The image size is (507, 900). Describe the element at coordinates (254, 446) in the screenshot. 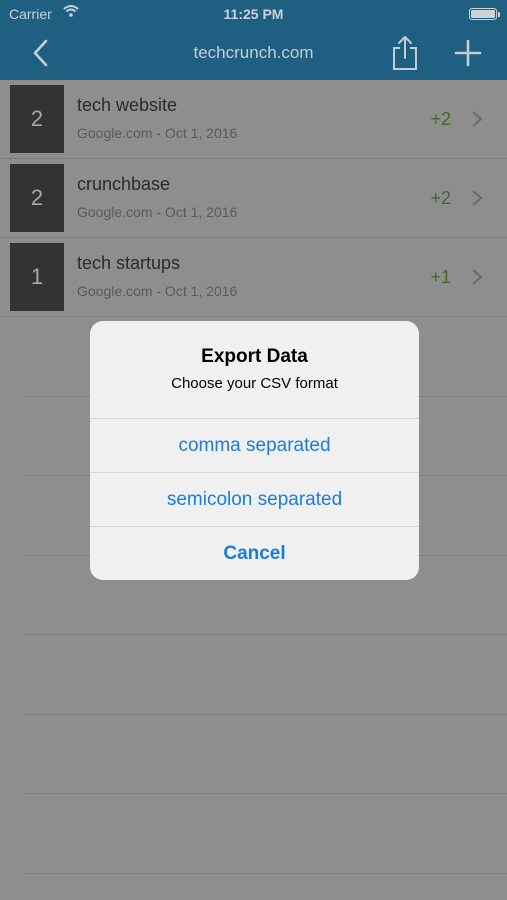

I see `comma-separated-button: comma separated` at that location.